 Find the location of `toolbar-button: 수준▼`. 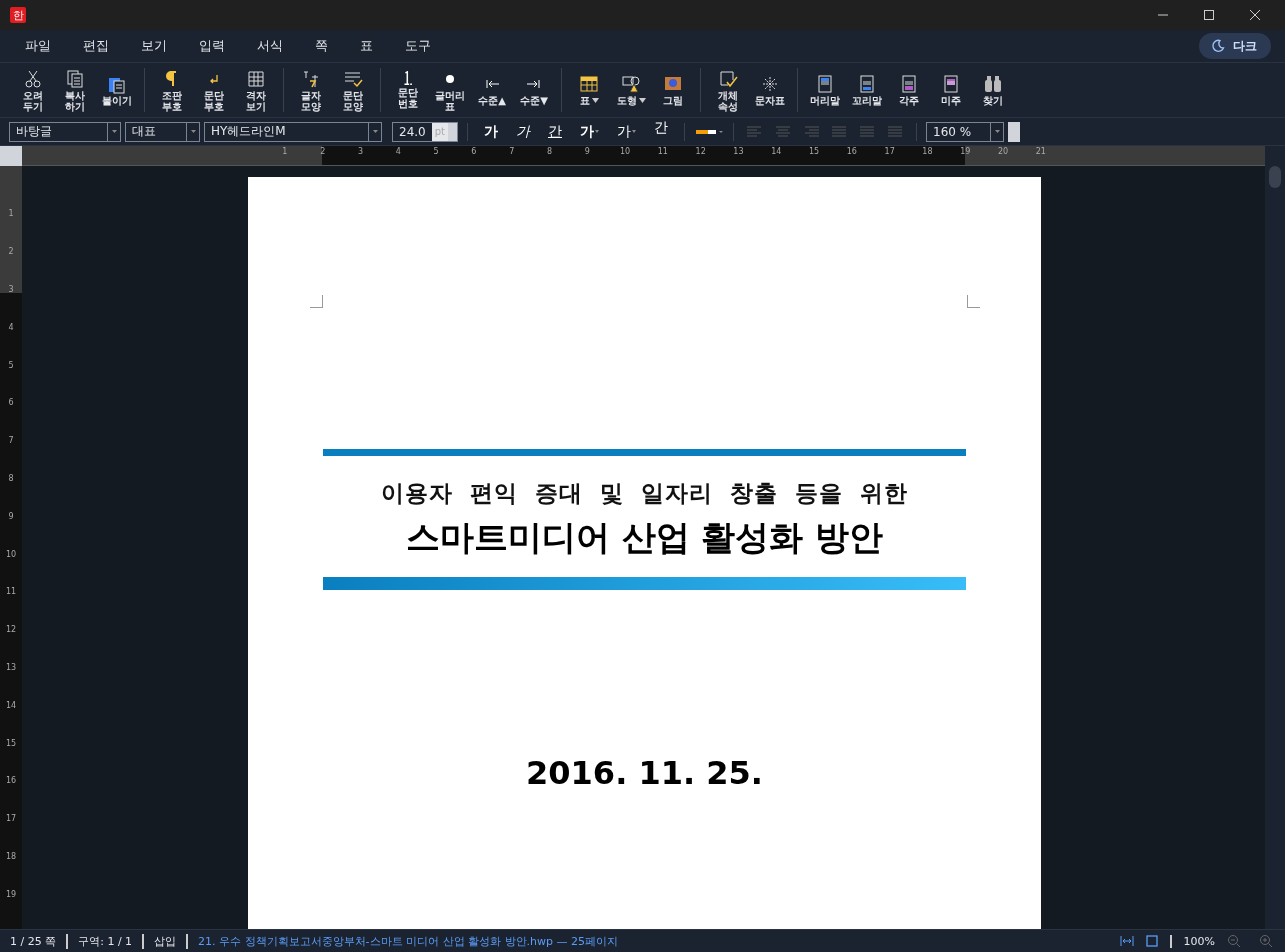

toolbar-button: 수준▼ is located at coordinates (534, 90).